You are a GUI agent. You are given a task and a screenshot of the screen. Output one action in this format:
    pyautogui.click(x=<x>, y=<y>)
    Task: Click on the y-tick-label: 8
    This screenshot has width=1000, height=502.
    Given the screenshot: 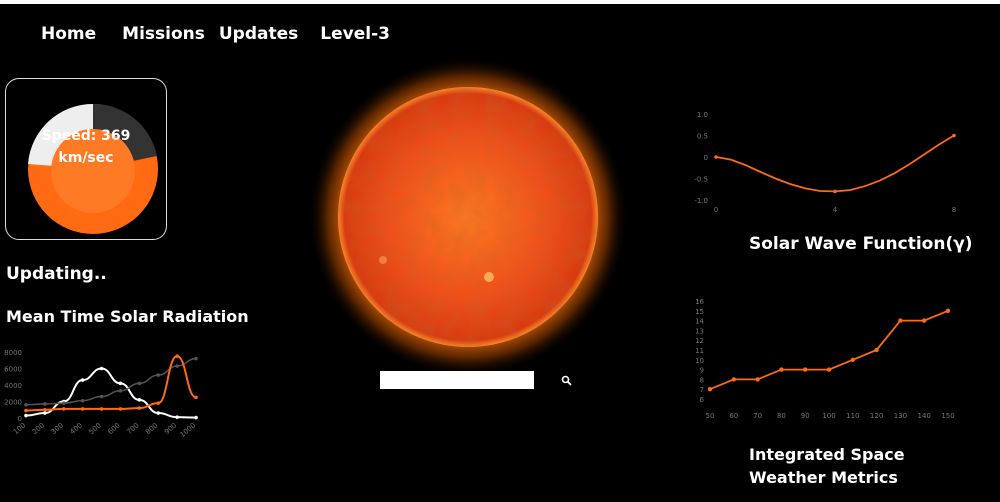 What is the action you would take?
    pyautogui.click(x=702, y=380)
    